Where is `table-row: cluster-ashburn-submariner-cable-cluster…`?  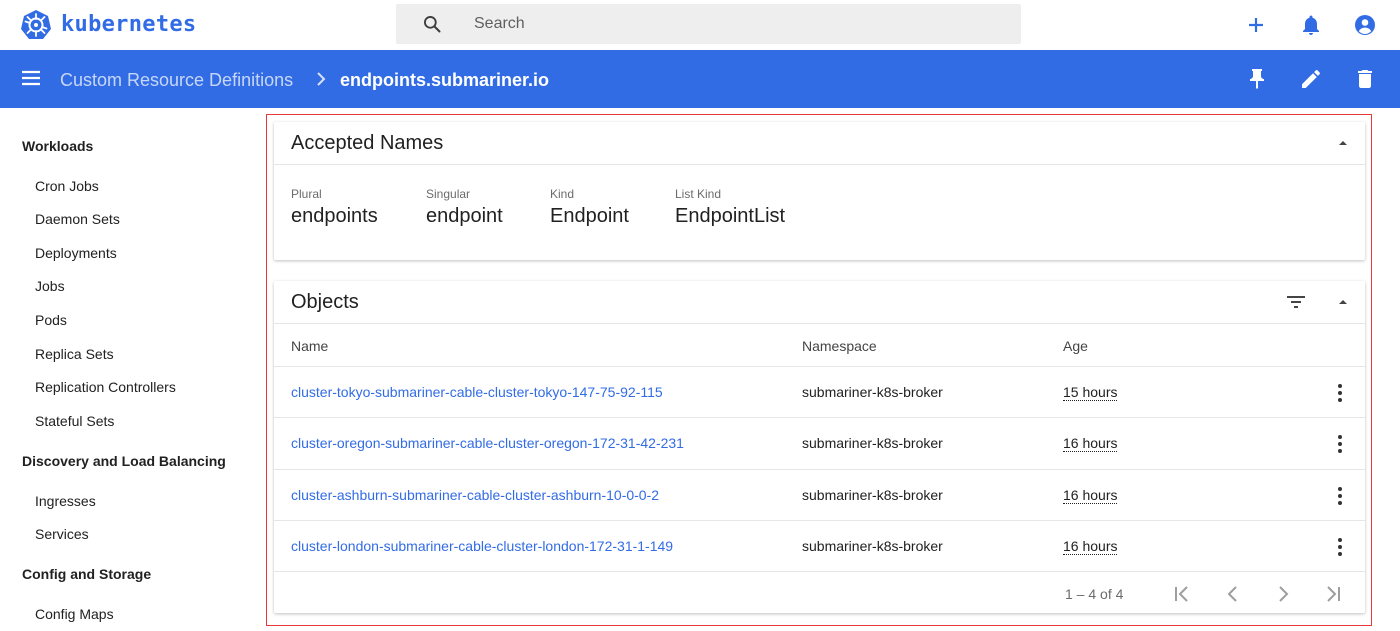
table-row: cluster-ashburn-submariner-cable-cluster… is located at coordinates (819, 495).